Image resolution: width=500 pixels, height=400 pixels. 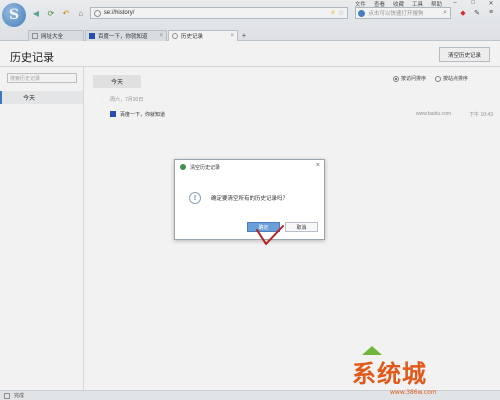 What do you see at coordinates (301, 227) in the screenshot?
I see `cancel-button: 取消` at bounding box center [301, 227].